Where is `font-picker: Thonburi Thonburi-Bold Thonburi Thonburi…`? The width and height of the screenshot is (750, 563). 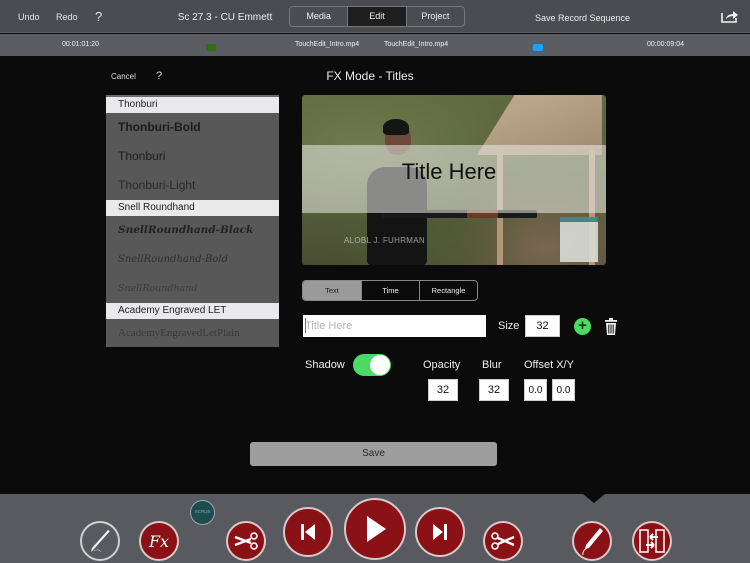
font-picker: Thonburi Thonburi-Bold Thonburi Thonburi… is located at coordinates (192, 221).